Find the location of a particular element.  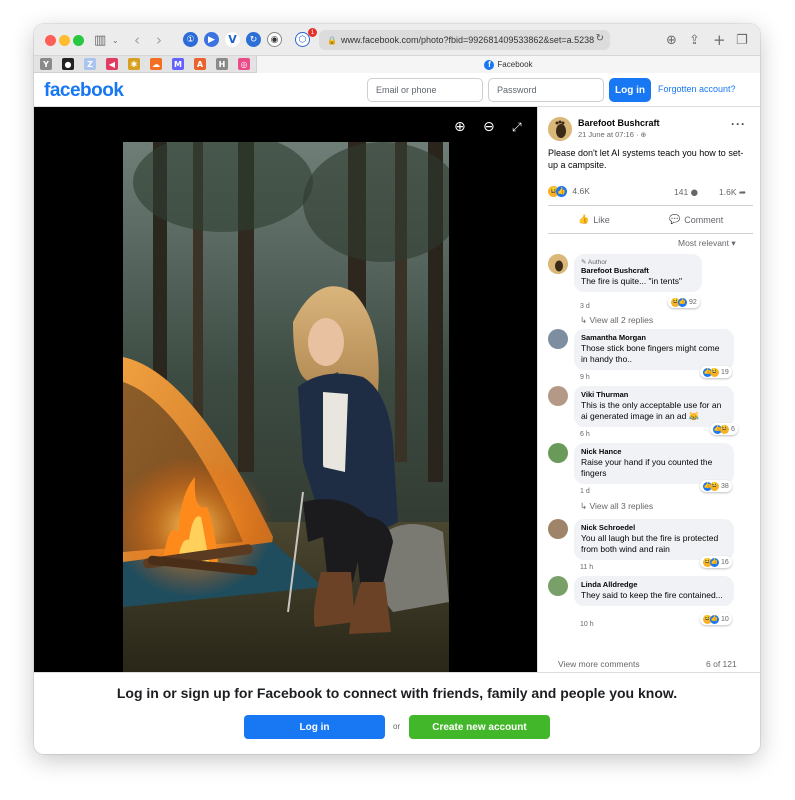

comment-time: 1 d is located at coordinates (585, 491).